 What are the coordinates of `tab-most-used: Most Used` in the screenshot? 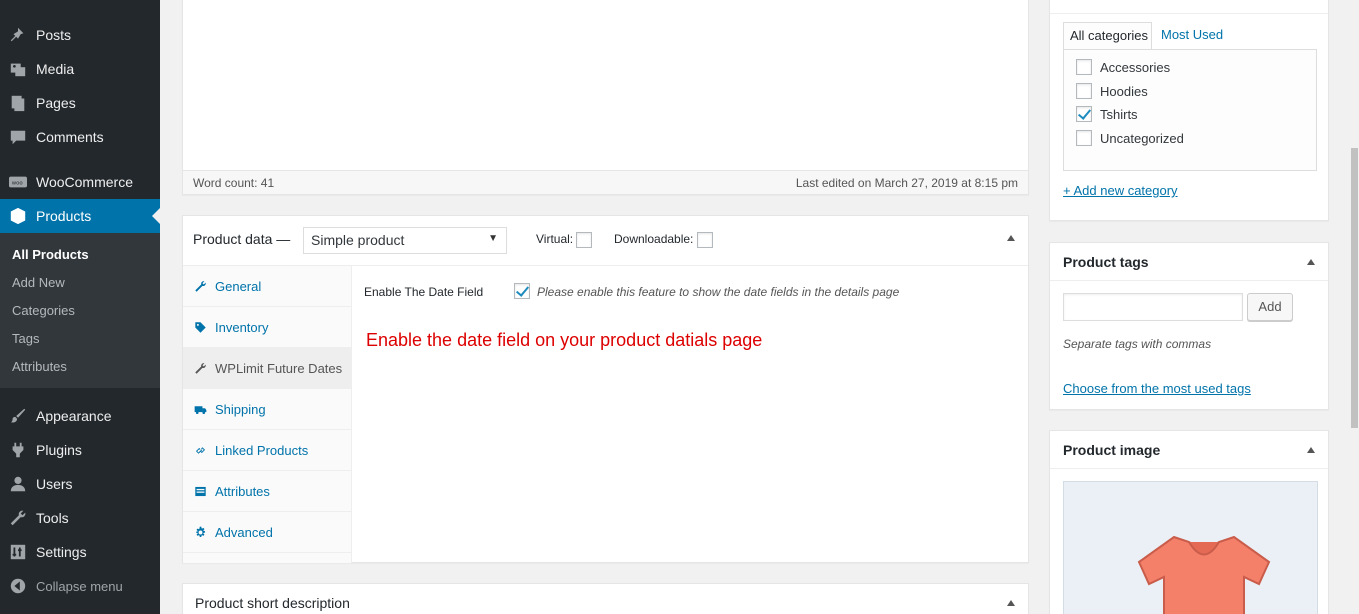 It's located at (1192, 36).